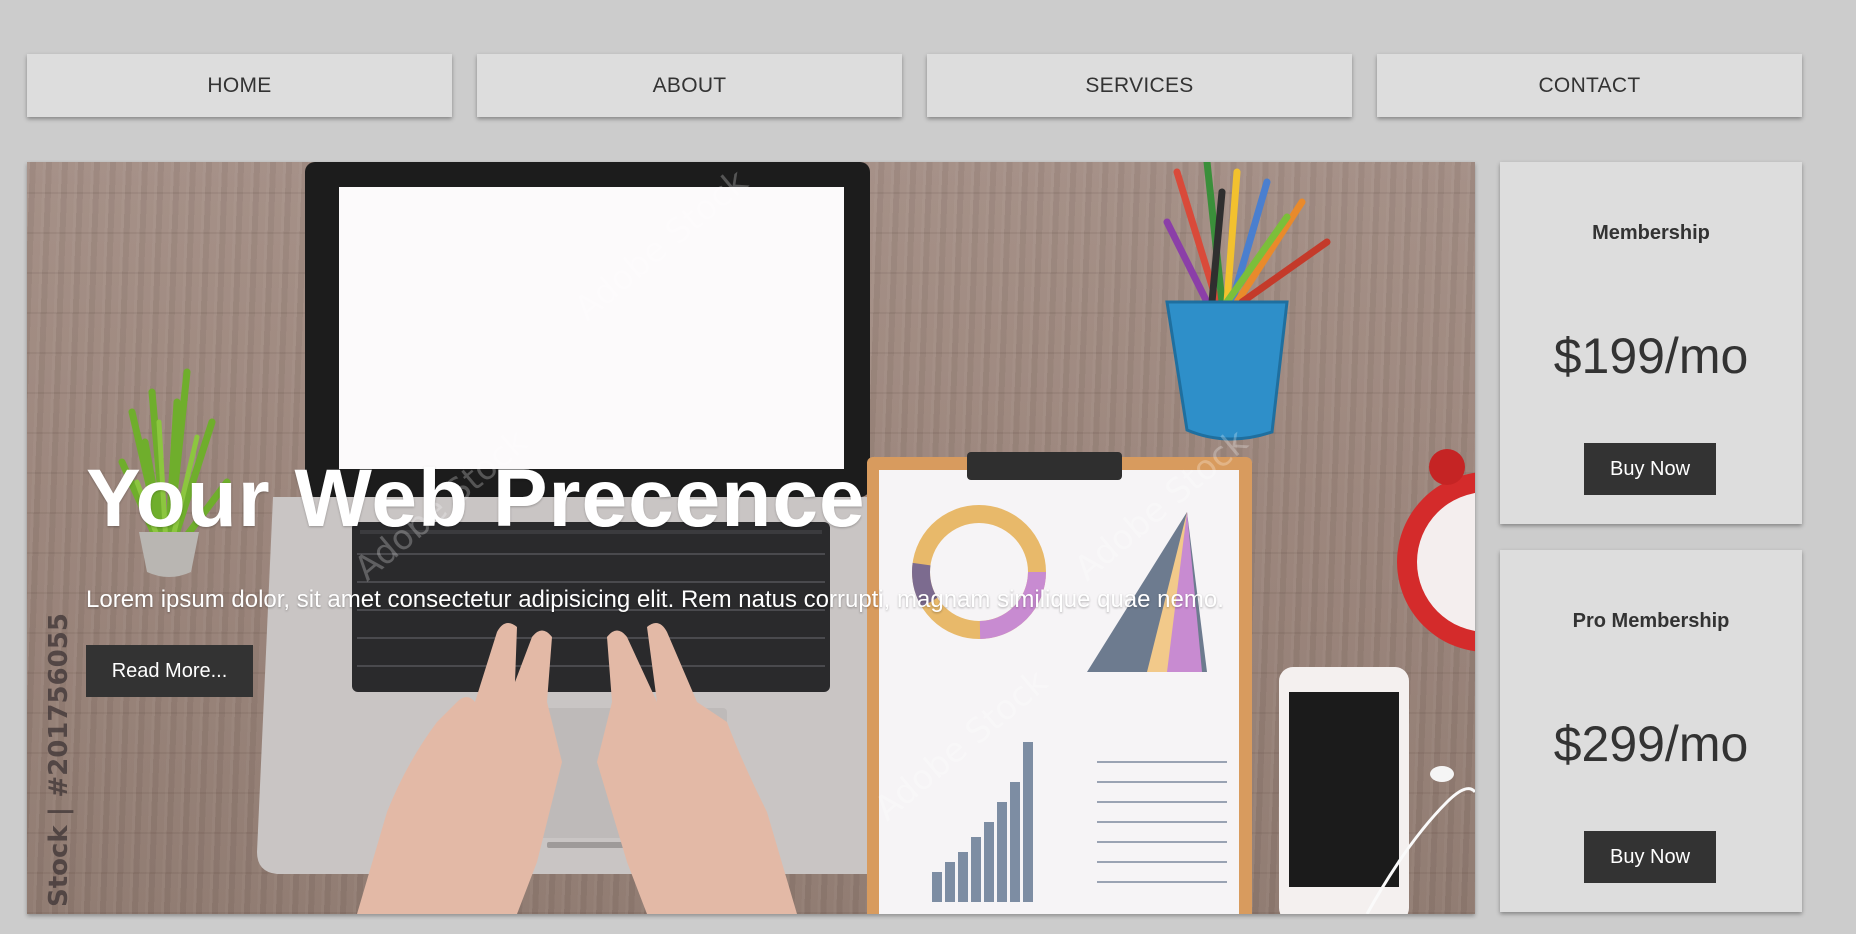 This screenshot has height=934, width=1856. I want to click on nav-home: HOME, so click(239, 85).